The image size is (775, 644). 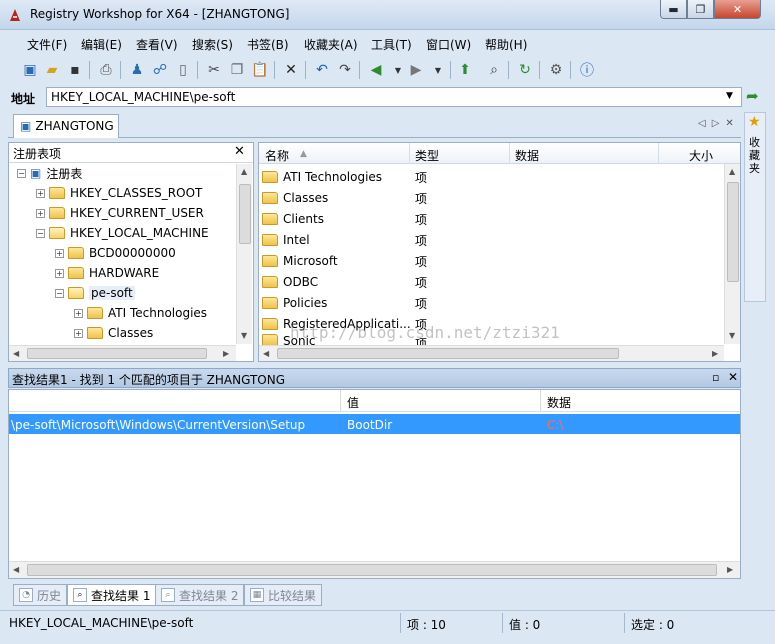 I want to click on tab-search-results-1: ⌕ 查找结果 1, so click(x=112, y=595).